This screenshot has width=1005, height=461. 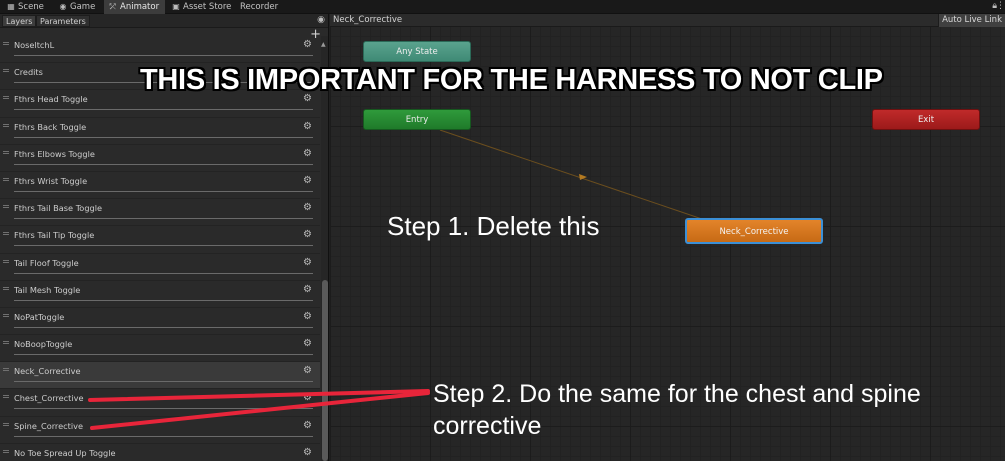 I want to click on state-any-state: Any State, so click(x=417, y=51).